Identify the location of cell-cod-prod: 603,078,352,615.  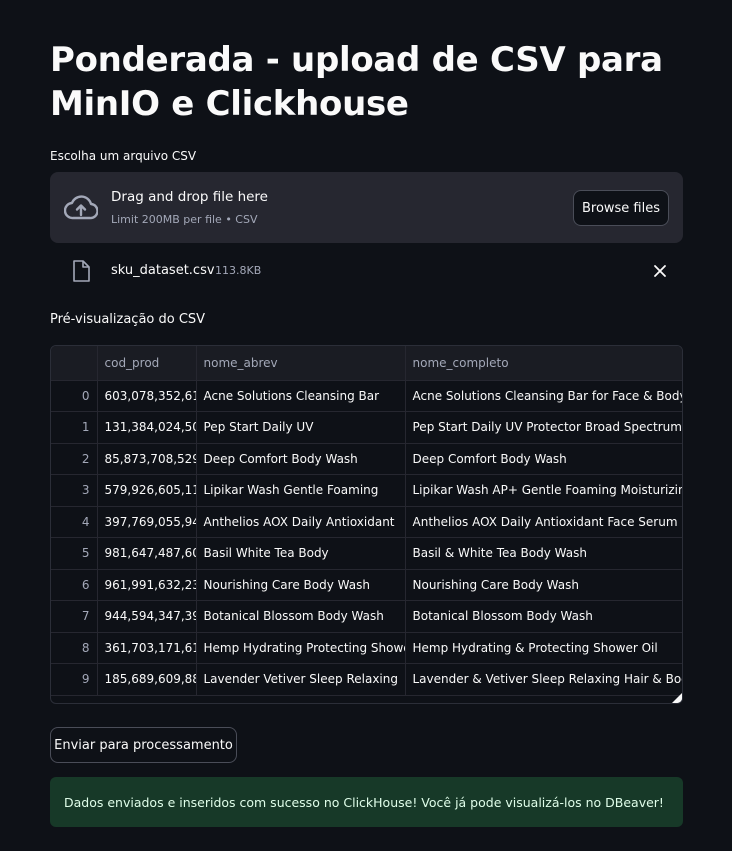
(147, 396).